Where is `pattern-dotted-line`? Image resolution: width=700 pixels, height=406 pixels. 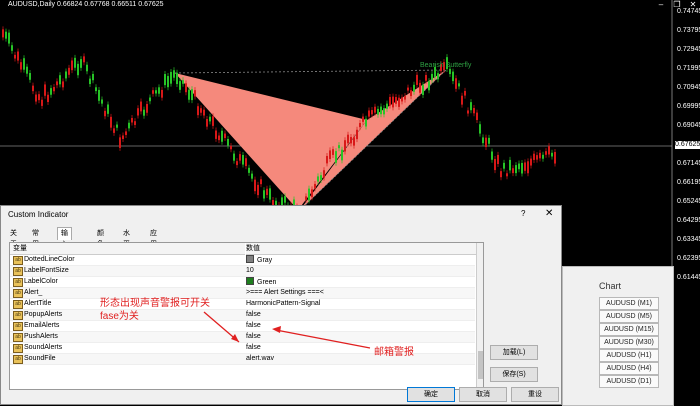
pattern-dotted-line is located at coordinates (310, 71).